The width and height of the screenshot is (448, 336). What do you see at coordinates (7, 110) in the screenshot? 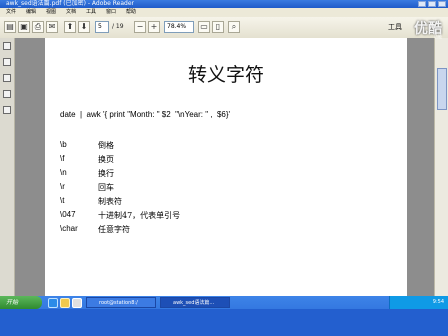
I see `attachments-panel-icon` at bounding box center [7, 110].